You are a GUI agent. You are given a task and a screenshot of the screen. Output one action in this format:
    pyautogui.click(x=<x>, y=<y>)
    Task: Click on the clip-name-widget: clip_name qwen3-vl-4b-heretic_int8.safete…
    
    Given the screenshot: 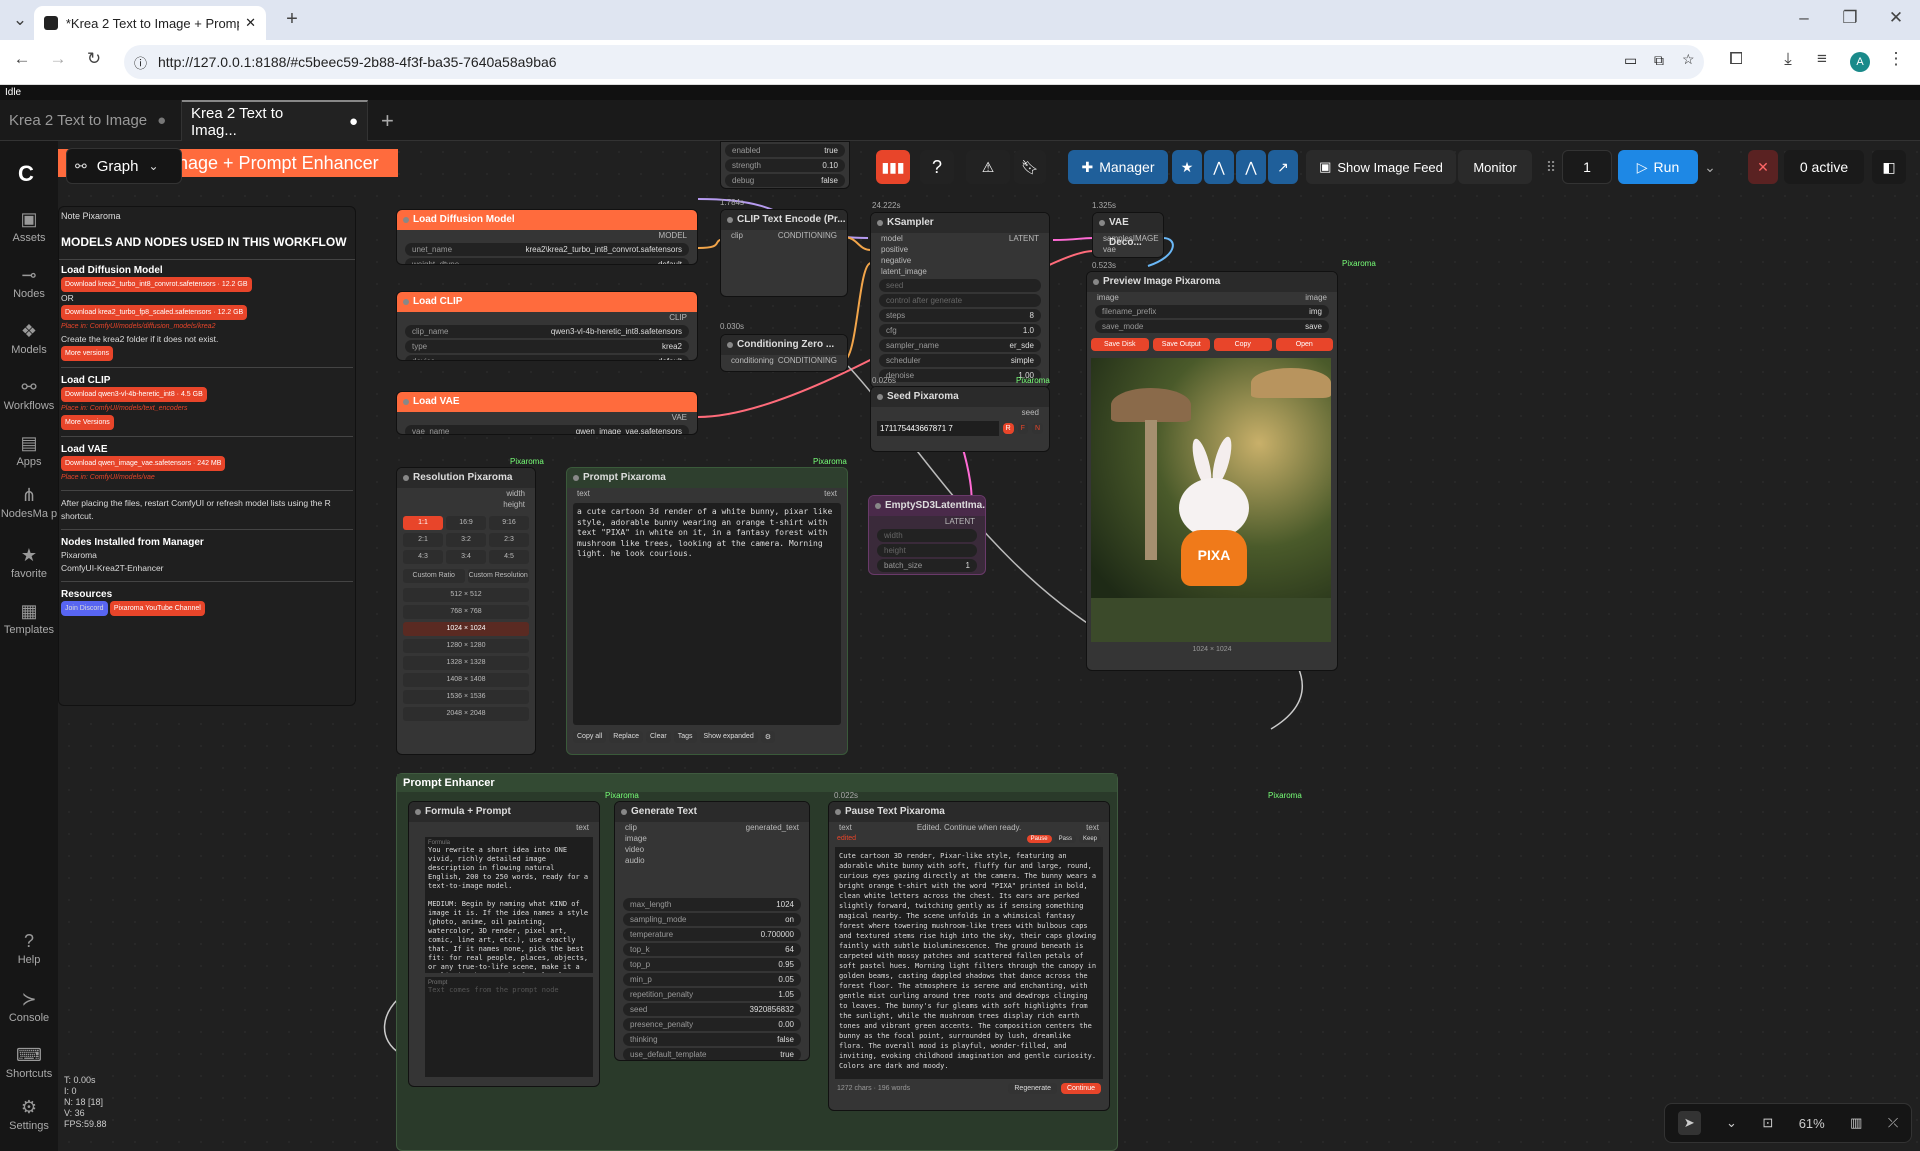 What is the action you would take?
    pyautogui.click(x=547, y=331)
    